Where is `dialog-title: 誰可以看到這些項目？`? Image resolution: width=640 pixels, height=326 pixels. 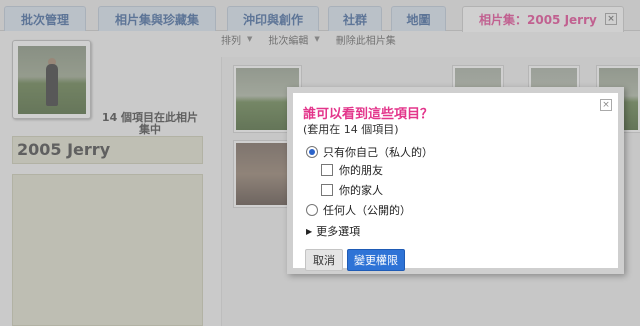 dialog-title: 誰可以看到這些項目？ is located at coordinates (368, 114).